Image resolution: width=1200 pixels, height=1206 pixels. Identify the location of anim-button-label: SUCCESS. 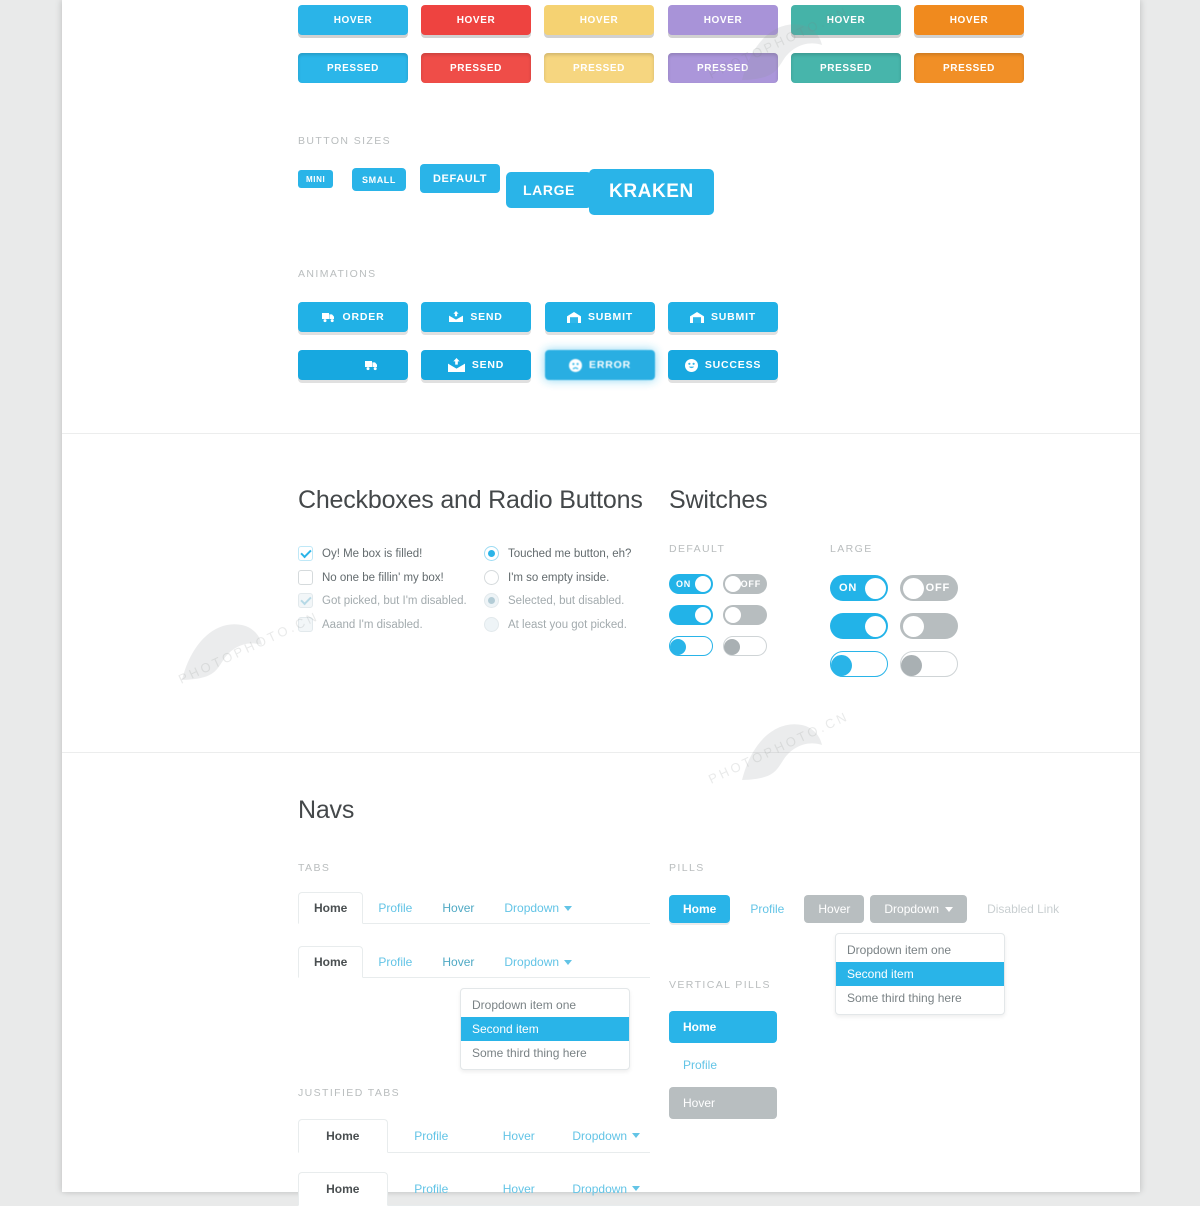
(733, 365).